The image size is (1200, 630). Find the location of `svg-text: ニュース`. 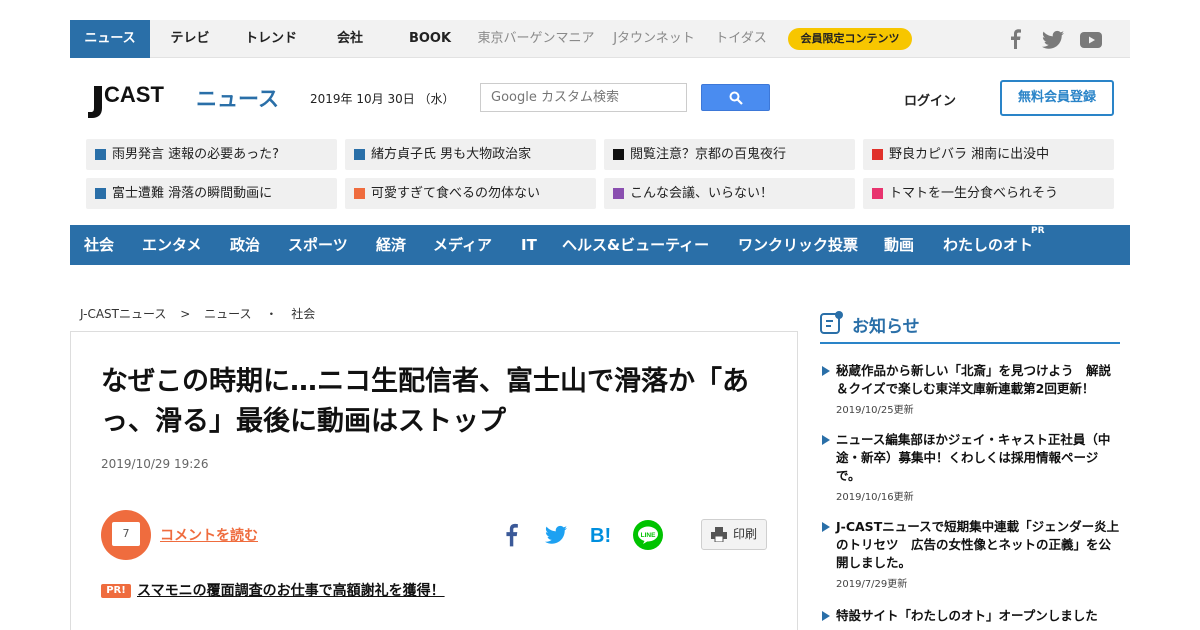

svg-text: ニュース is located at coordinates (237, 99).